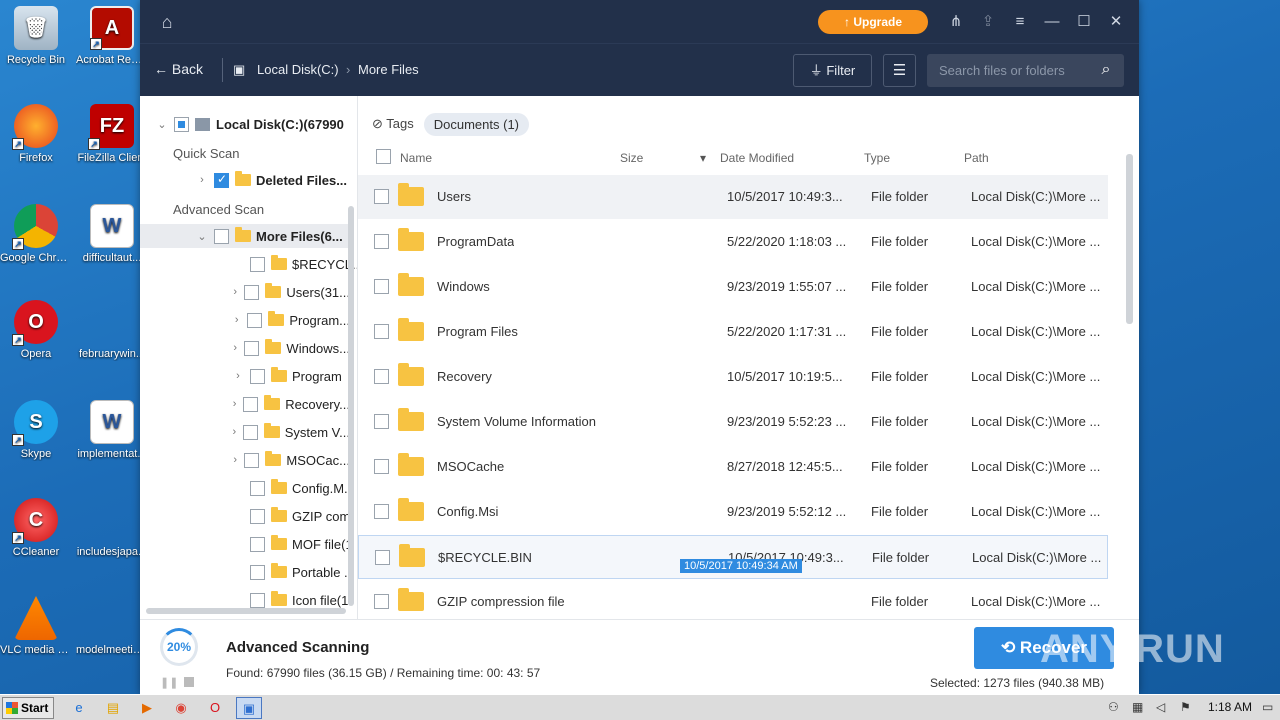  Describe the element at coordinates (976, 158) in the screenshot. I see `column-path: Path` at that location.